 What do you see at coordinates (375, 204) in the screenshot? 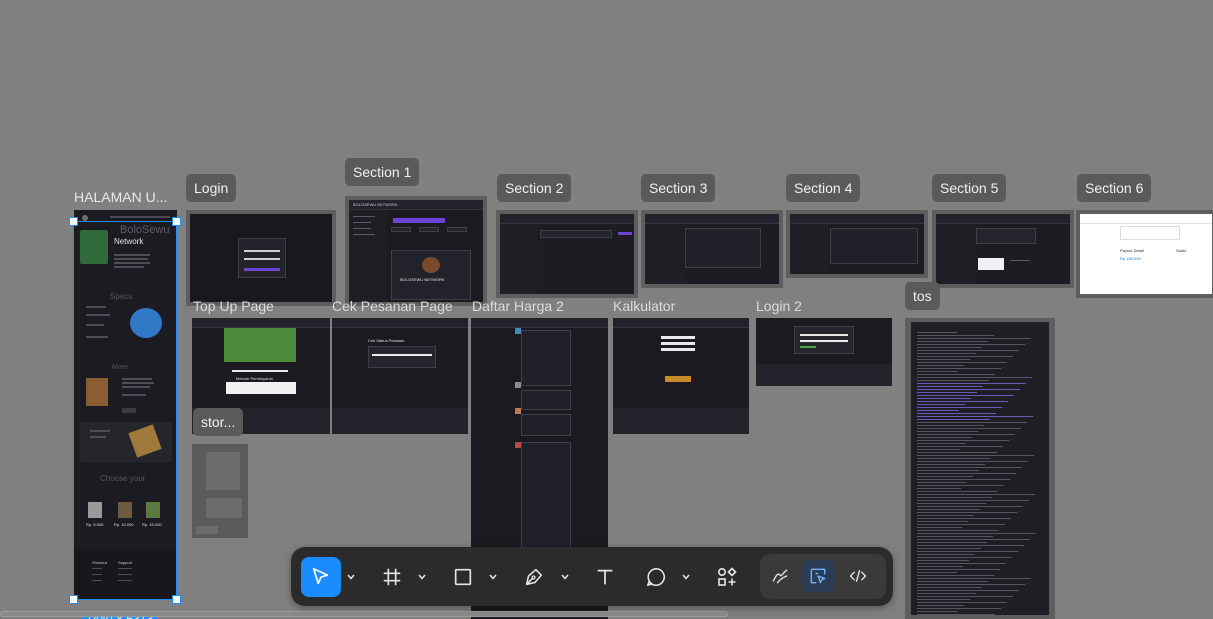
I see `mini-app-name: BOLOSEWU NETWORK` at bounding box center [375, 204].